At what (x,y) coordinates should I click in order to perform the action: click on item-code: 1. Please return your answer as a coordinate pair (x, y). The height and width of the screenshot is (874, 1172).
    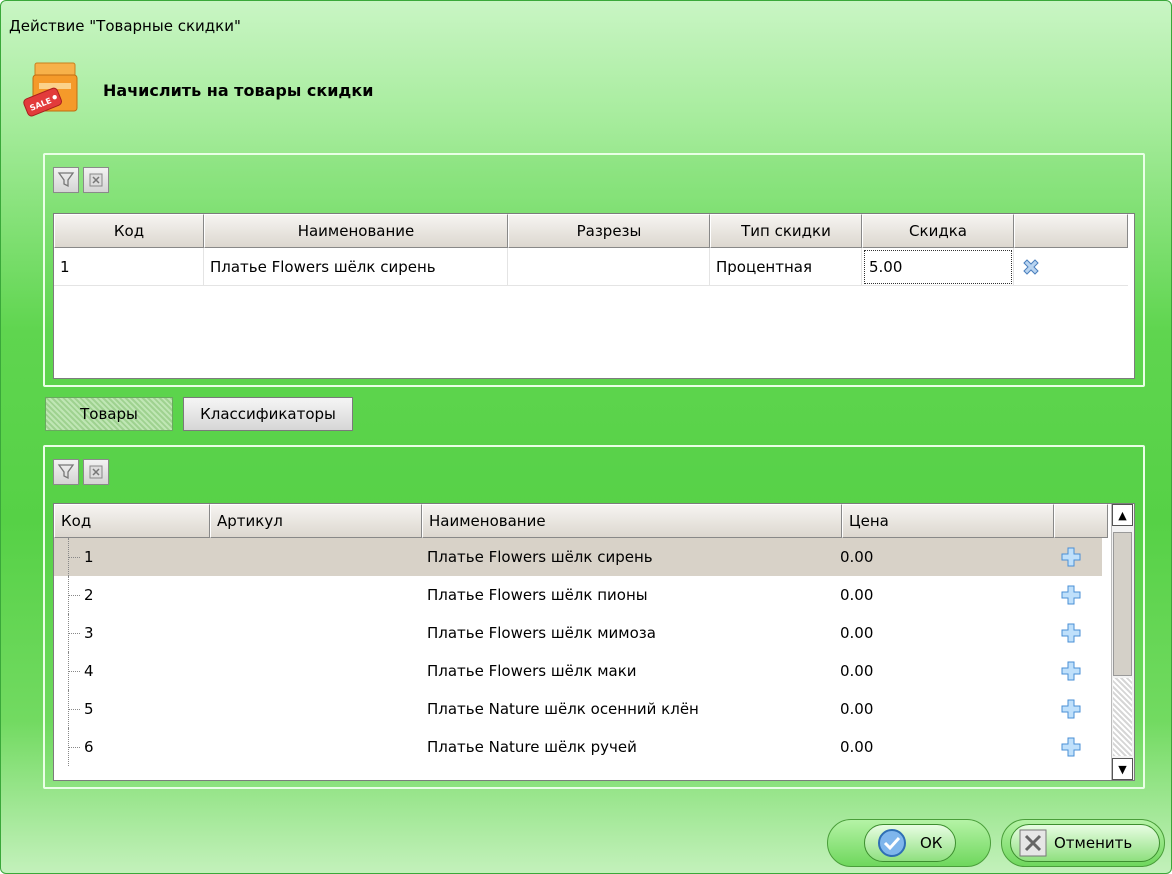
    Looking at the image, I should click on (89, 557).